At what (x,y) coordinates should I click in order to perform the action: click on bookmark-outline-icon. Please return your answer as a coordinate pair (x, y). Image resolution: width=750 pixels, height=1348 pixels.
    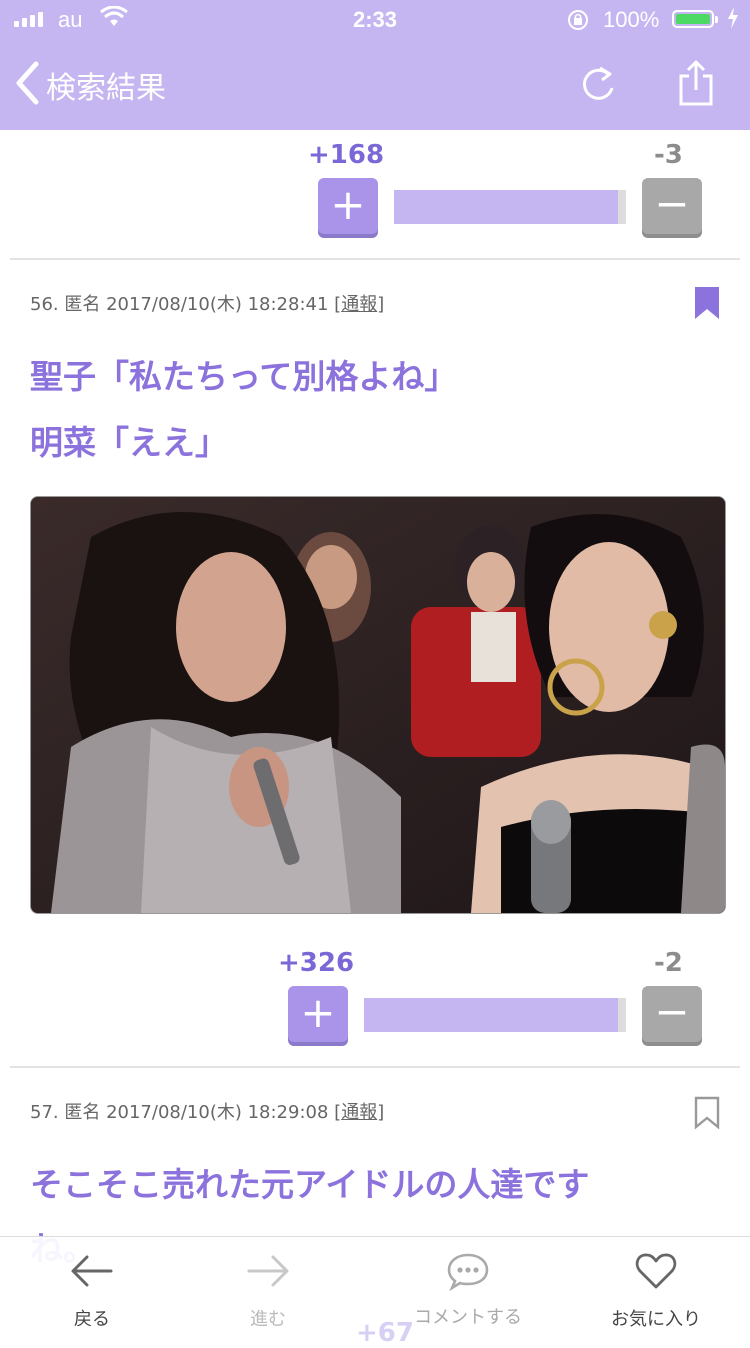
    Looking at the image, I should click on (707, 1115).